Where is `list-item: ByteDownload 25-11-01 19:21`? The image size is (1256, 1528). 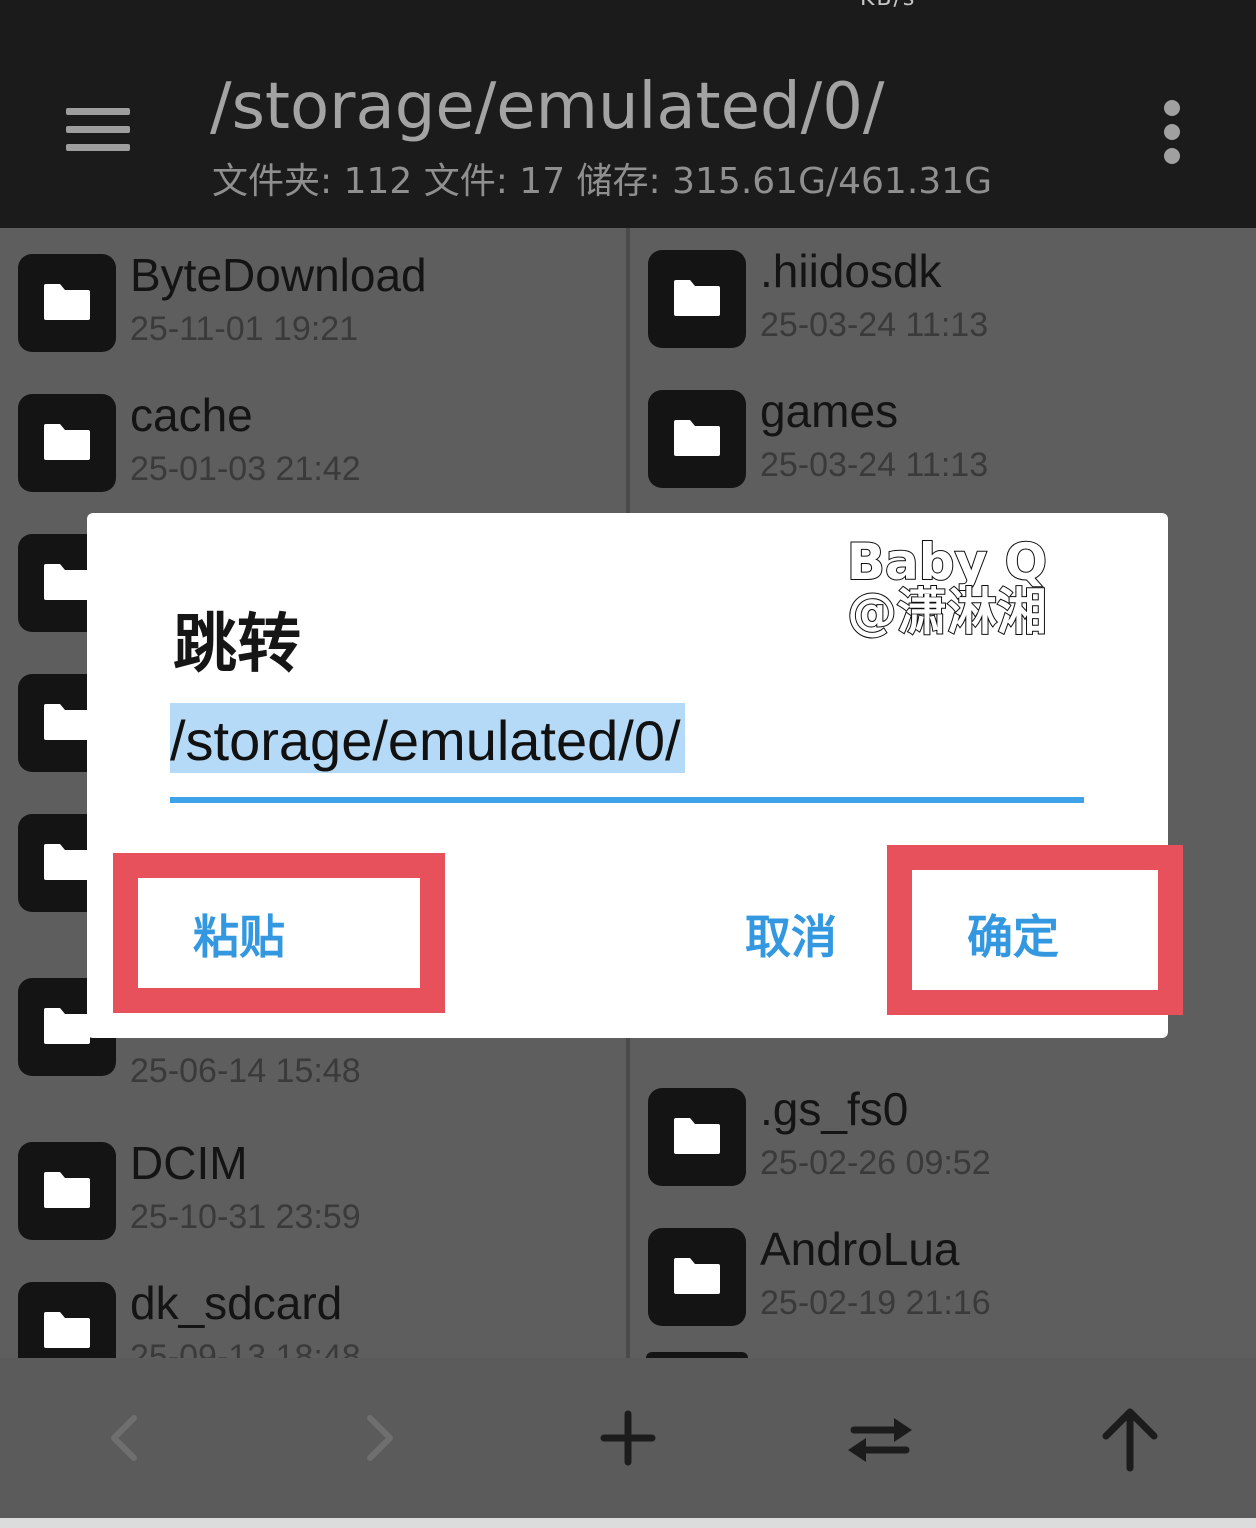 list-item: ByteDownload 25-11-01 19:21 is located at coordinates (313, 296).